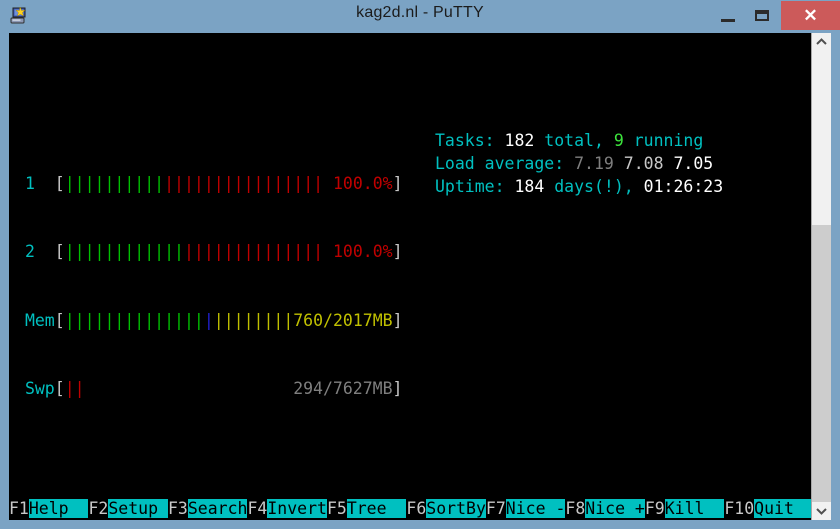 Image resolution: width=840 pixels, height=529 pixels. I want to click on scrollbar, so click(821, 276).